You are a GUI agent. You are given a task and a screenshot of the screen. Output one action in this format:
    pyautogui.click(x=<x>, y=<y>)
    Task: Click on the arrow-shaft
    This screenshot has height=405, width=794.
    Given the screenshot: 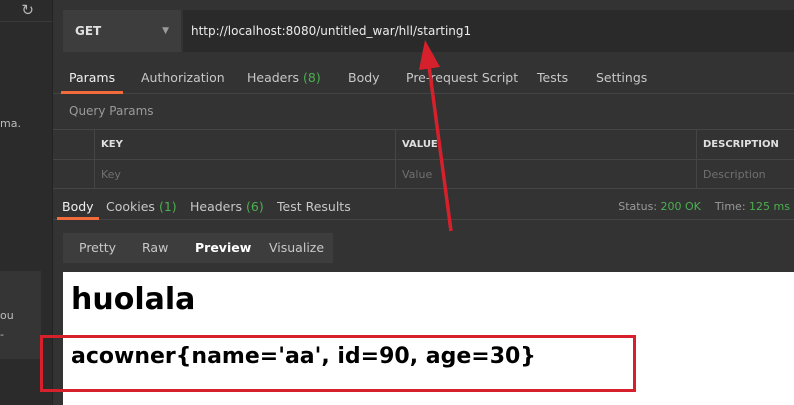 What is the action you would take?
    pyautogui.click(x=440, y=148)
    